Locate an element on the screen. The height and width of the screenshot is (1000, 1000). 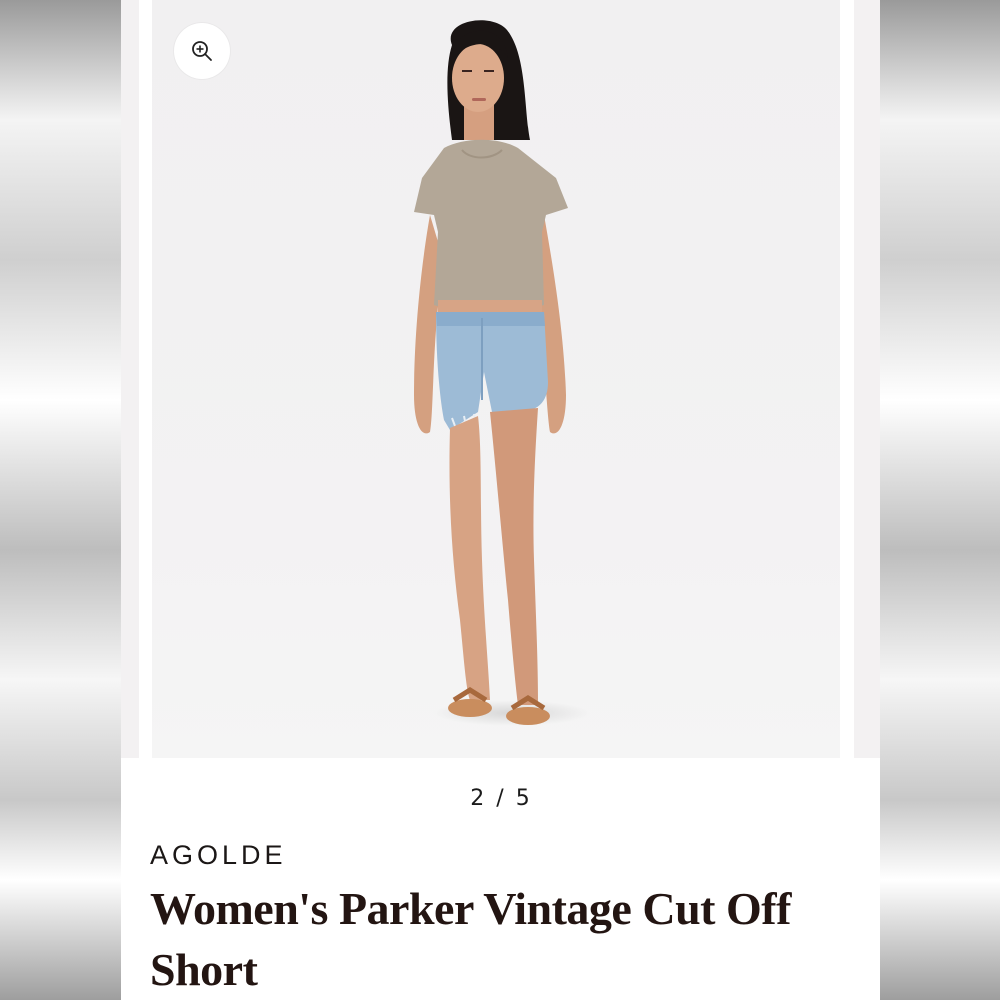
slide-counter: 2 / 5 is located at coordinates (500, 798).